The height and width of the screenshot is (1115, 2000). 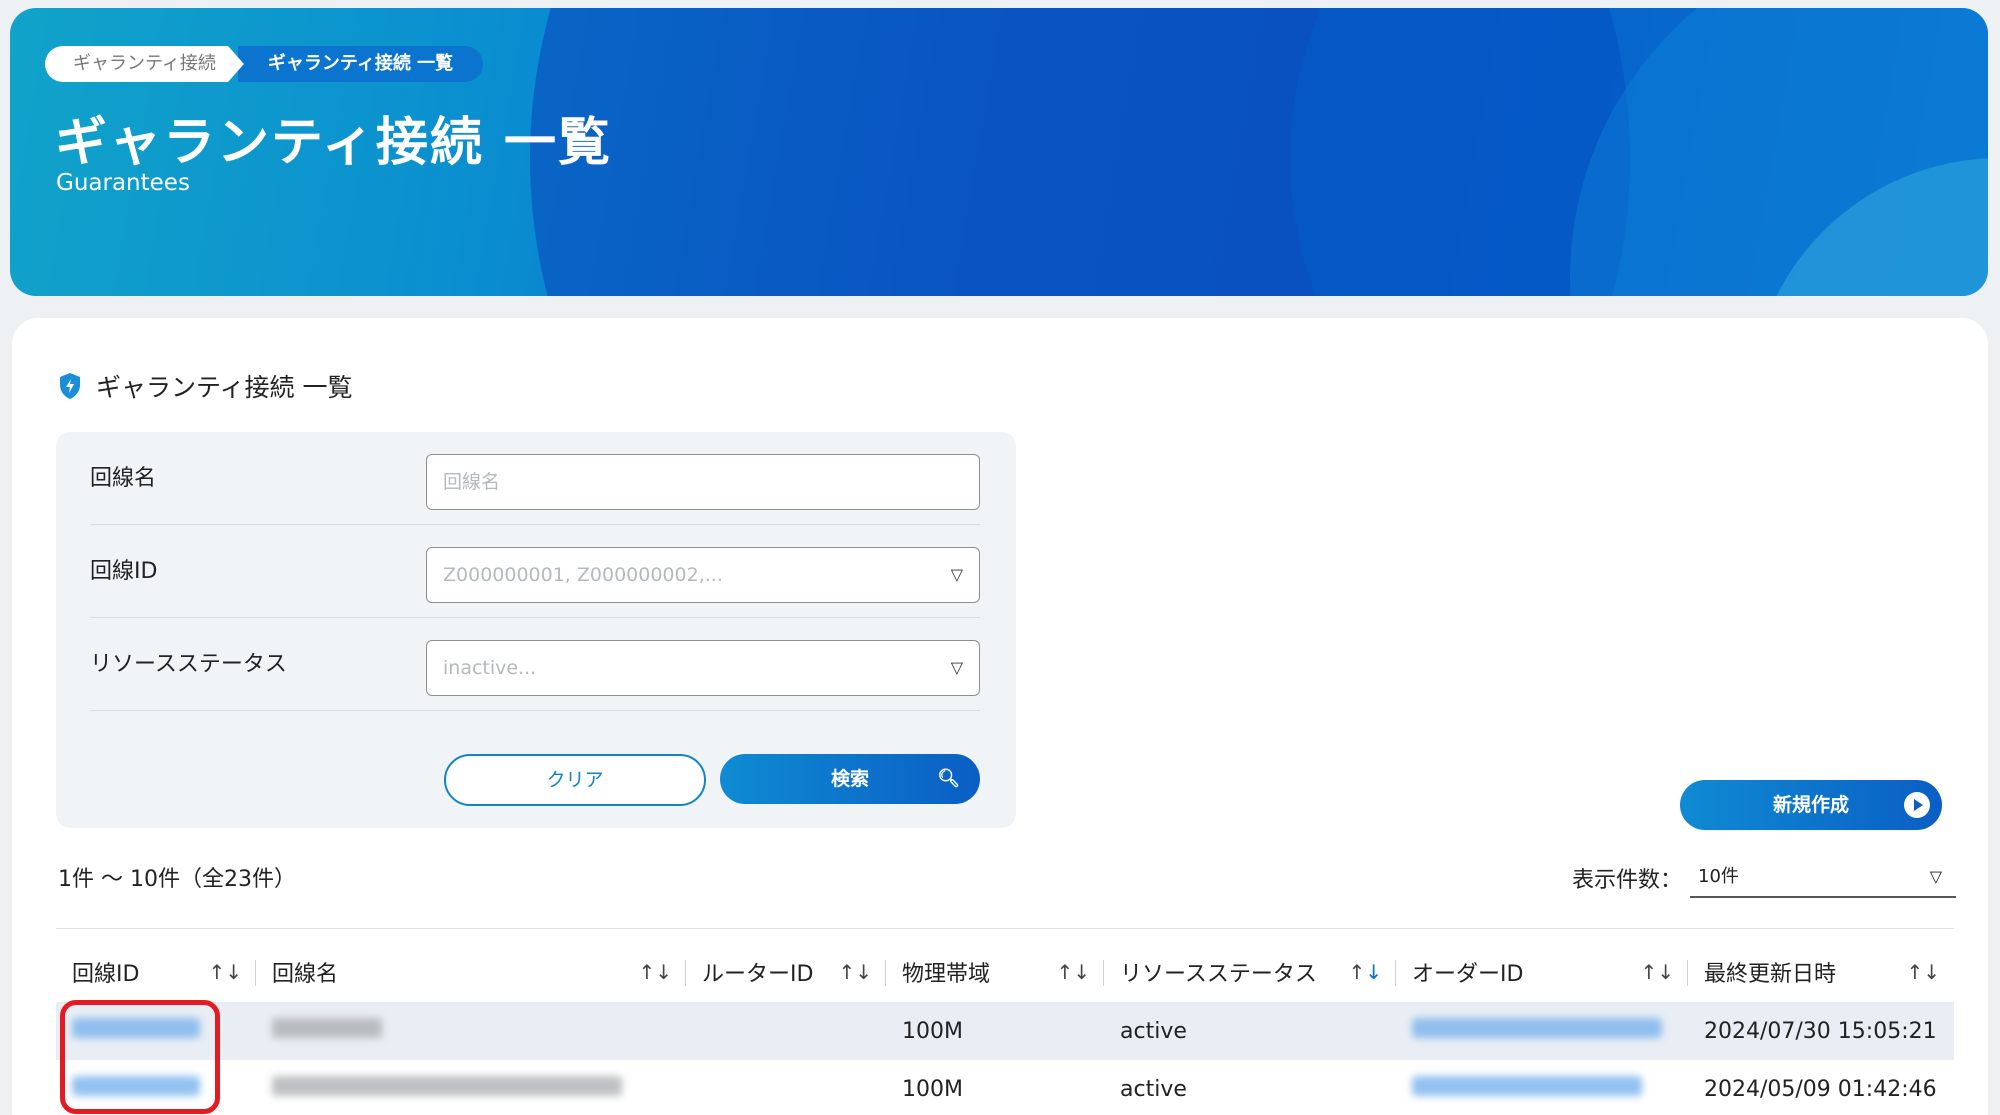 I want to click on filter-row-line-name: 回線名 回線名, so click(x=535, y=478).